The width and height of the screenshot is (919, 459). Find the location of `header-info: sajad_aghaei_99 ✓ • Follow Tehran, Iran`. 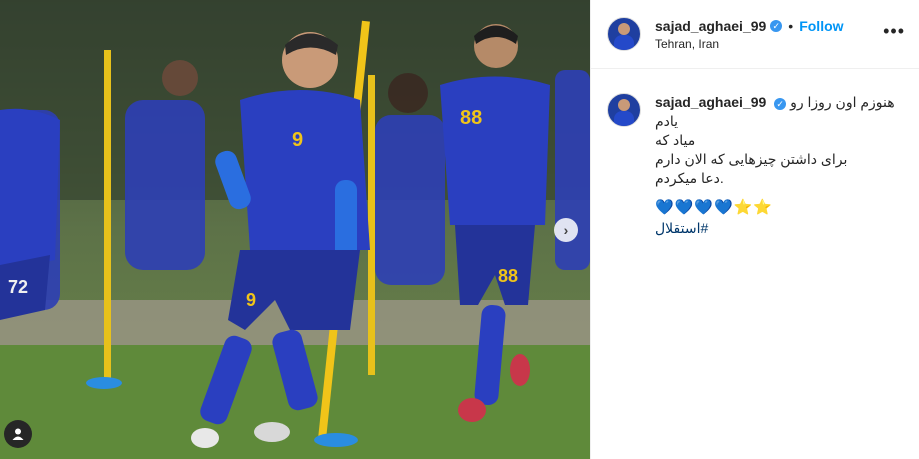

header-info: sajad_aghaei_99 ✓ • Follow Tehran, Iran is located at coordinates (749, 34).